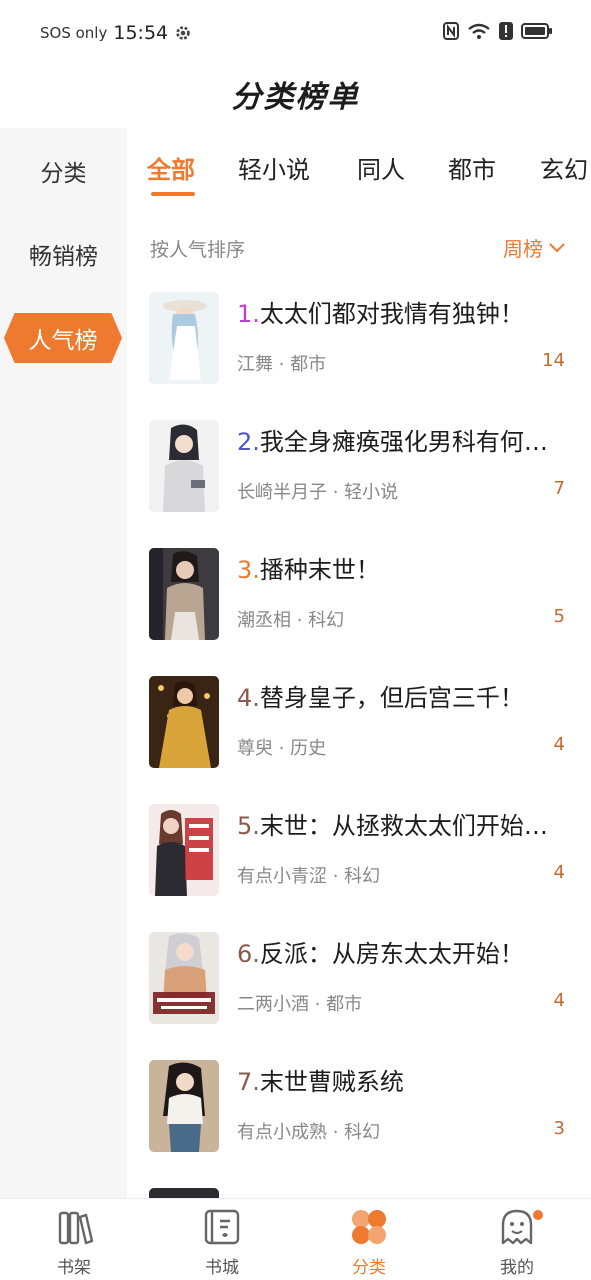 The image size is (591, 1280). What do you see at coordinates (141, 33) in the screenshot?
I see `clock: 15:54` at bounding box center [141, 33].